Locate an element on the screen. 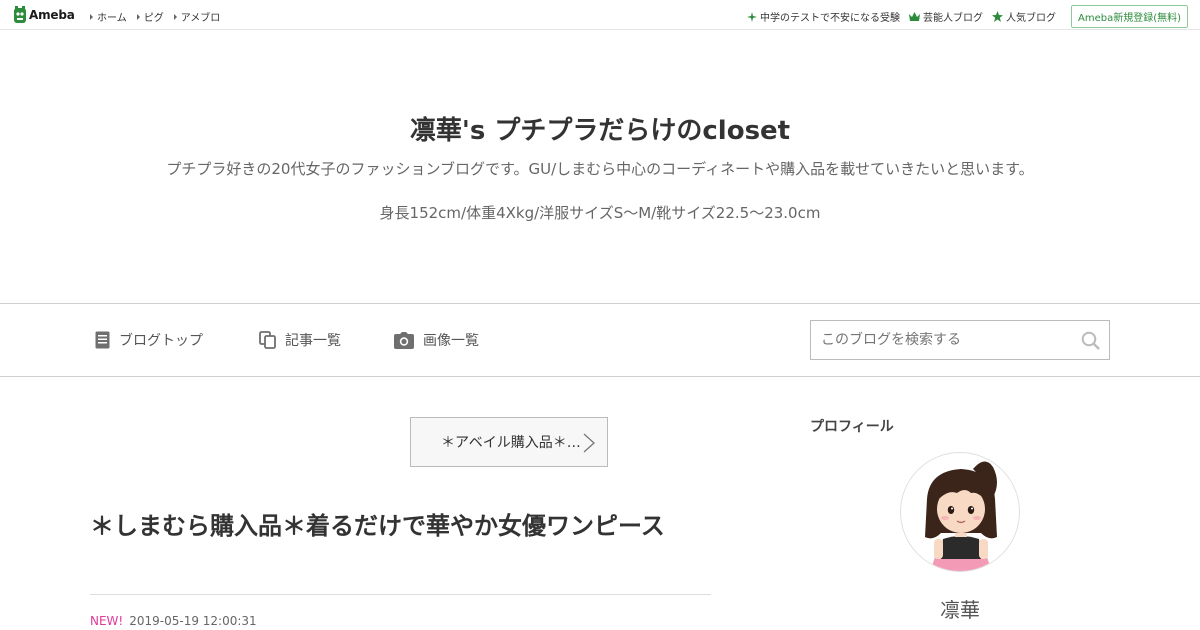 The width and height of the screenshot is (1200, 630). blog-search-box is located at coordinates (960, 340).